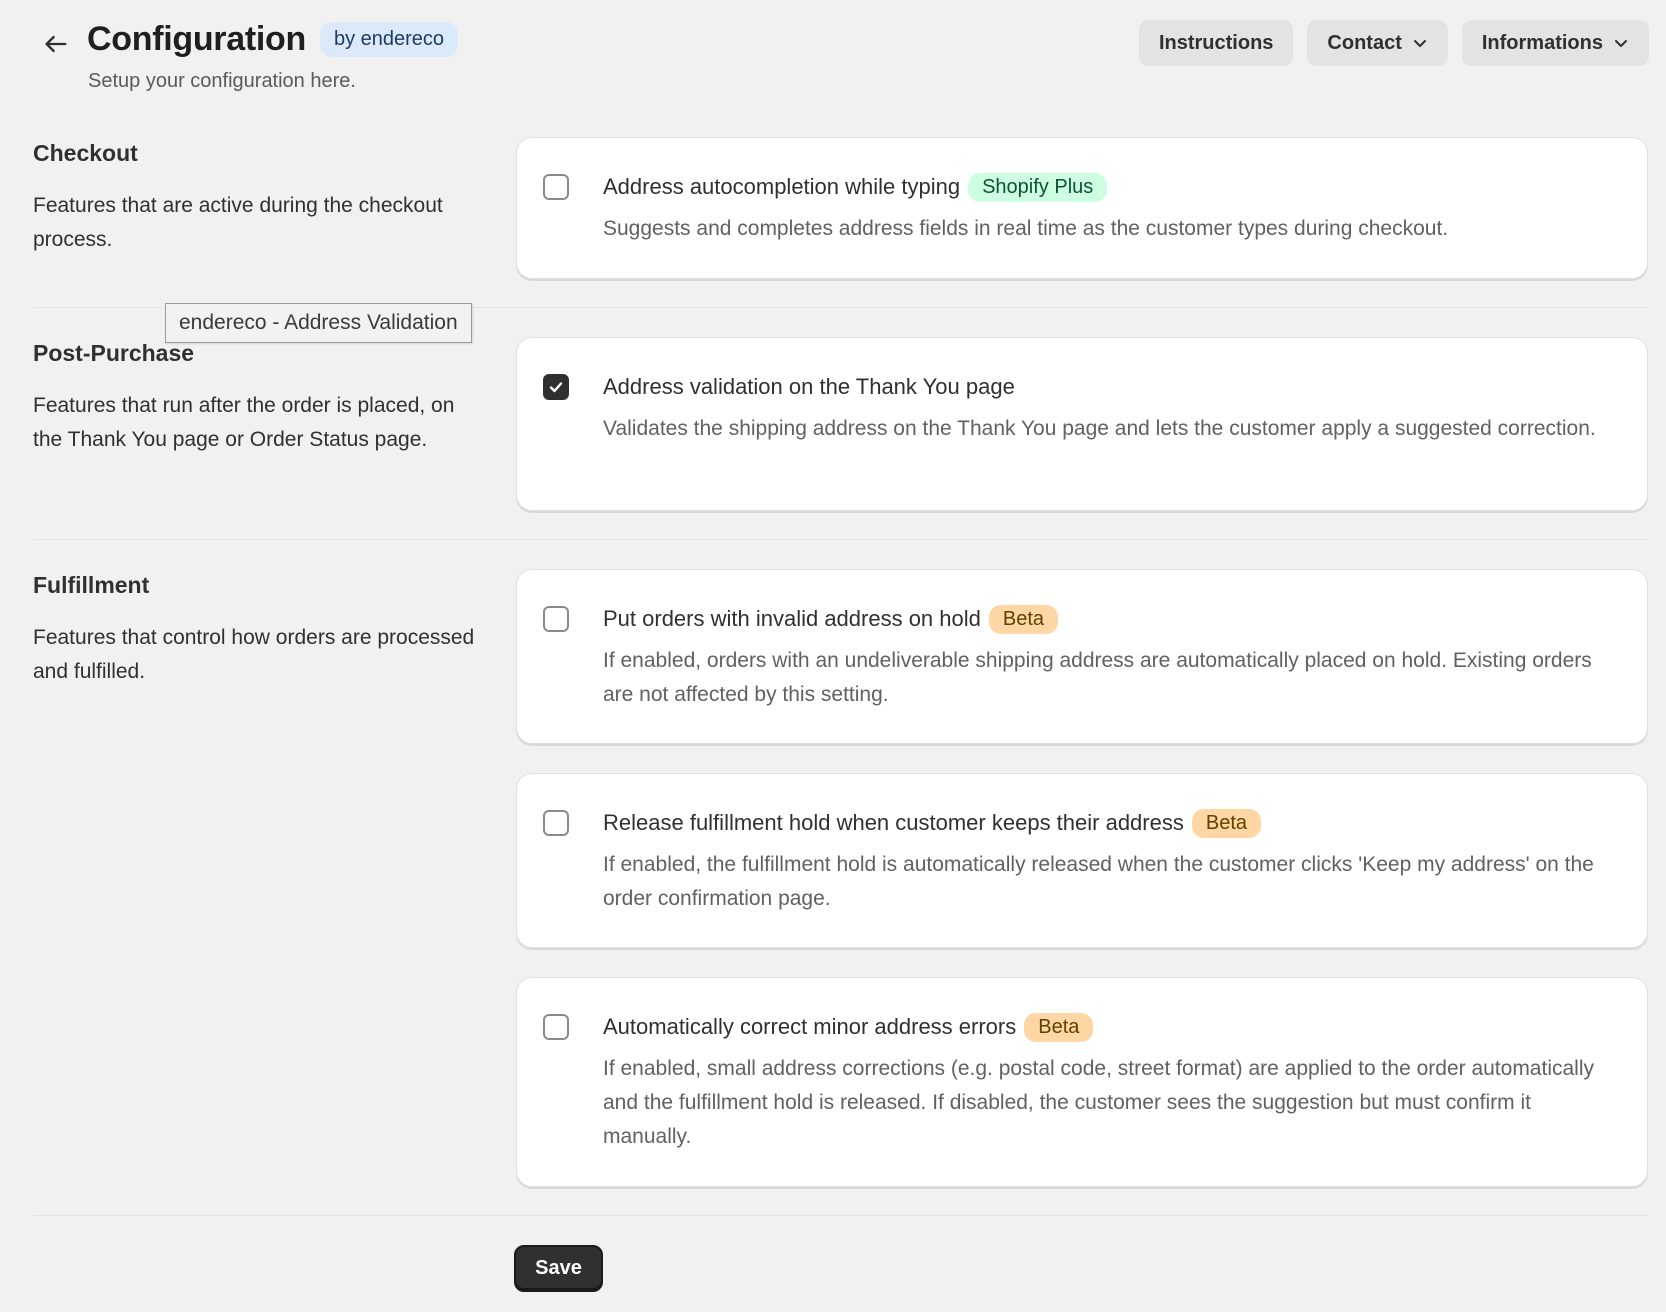  What do you see at coordinates (556, 619) in the screenshot?
I see `hold-invalid-orders-checkbox` at bounding box center [556, 619].